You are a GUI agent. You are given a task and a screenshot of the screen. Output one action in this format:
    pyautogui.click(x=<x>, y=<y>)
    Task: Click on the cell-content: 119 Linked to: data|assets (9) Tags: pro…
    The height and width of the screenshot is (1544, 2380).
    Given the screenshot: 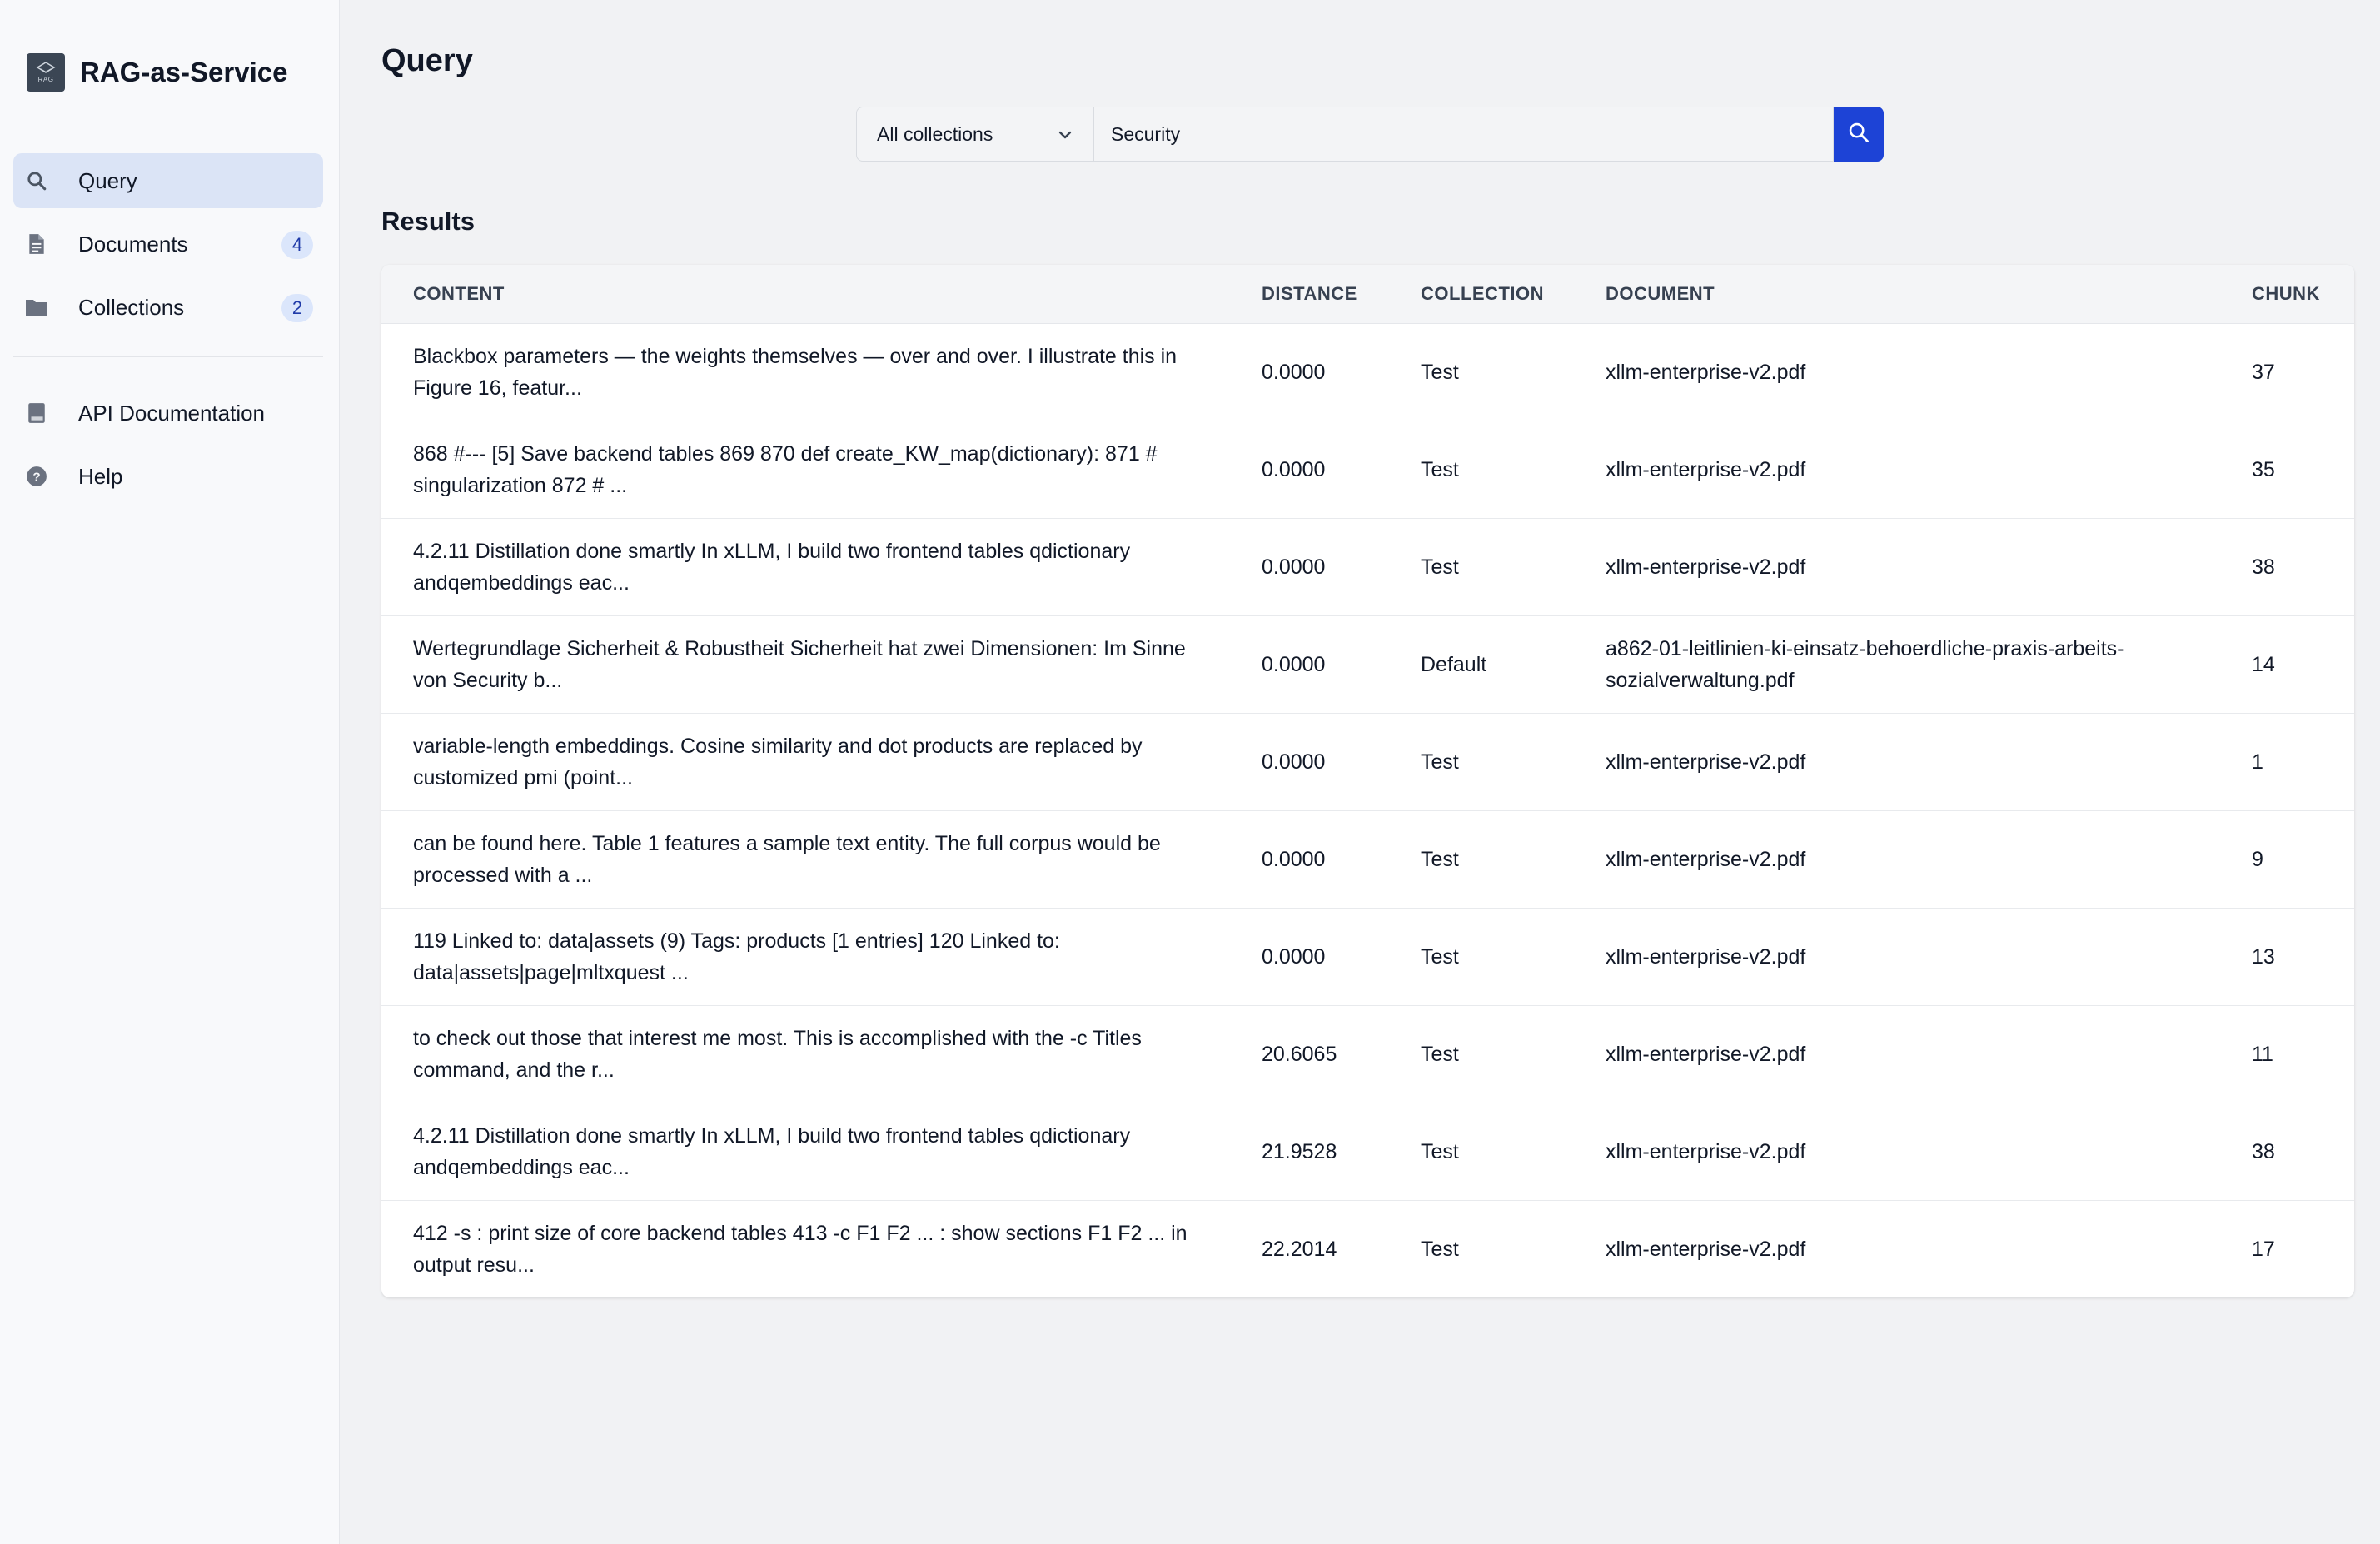 What is the action you would take?
    pyautogui.click(x=736, y=956)
    